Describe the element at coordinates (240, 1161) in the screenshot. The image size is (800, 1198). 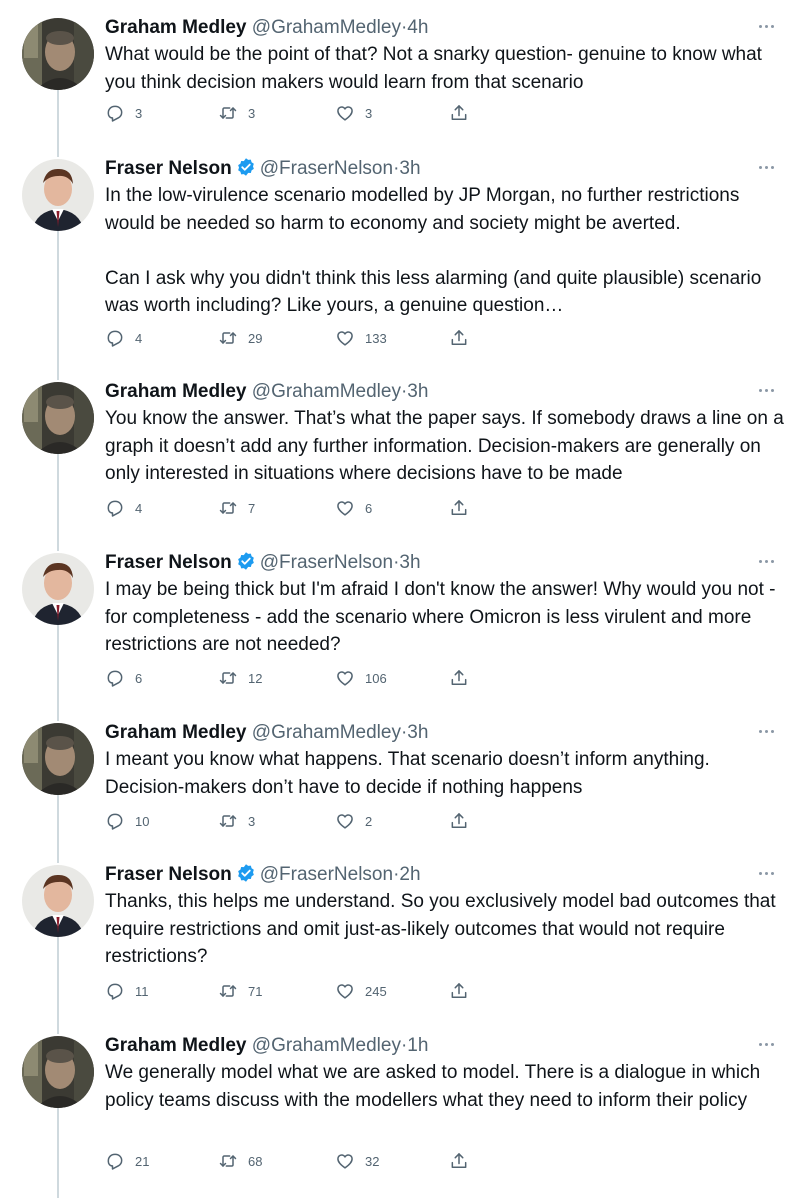
I see `retweet-button: 68` at that location.